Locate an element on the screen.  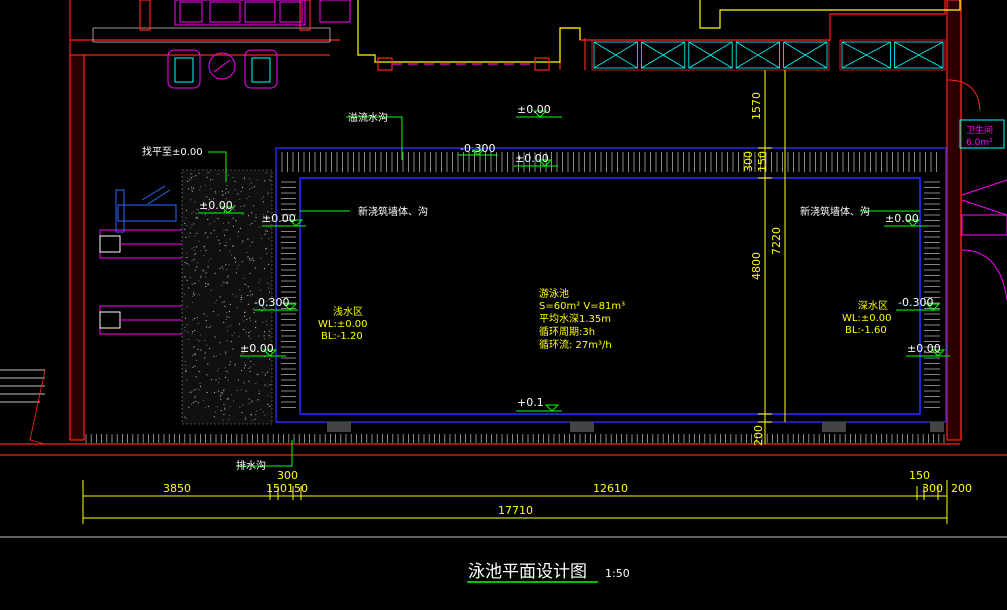
top-corridor is located at coordinates (469, 35).